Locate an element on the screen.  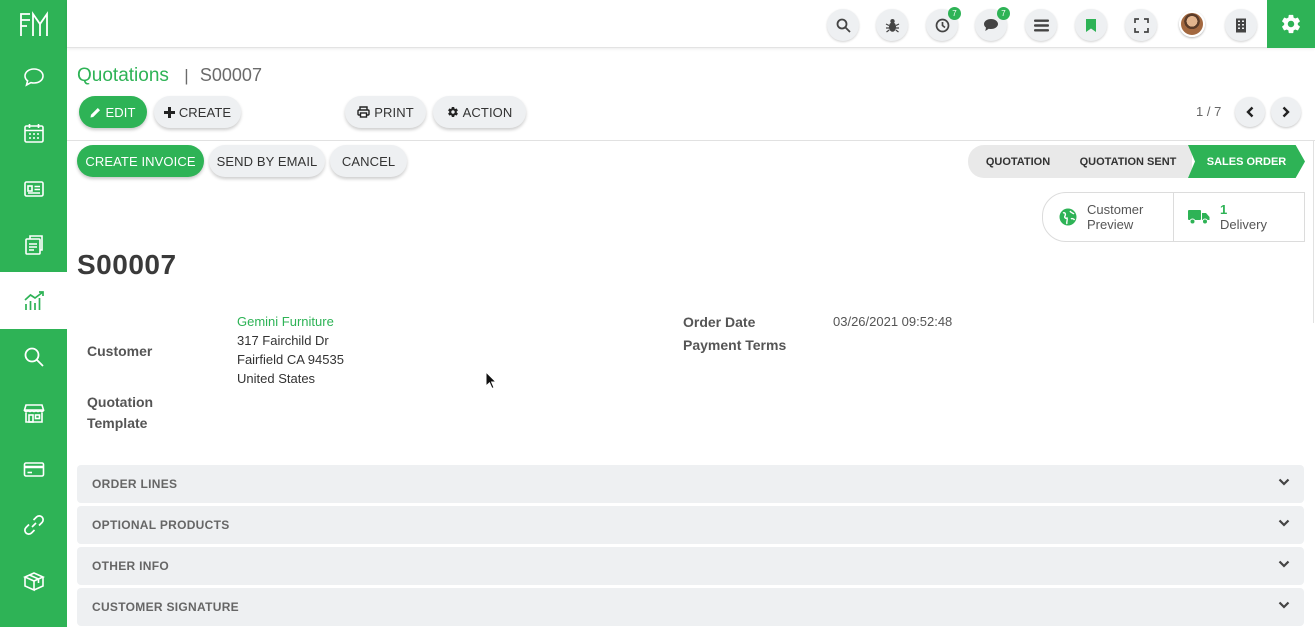
send-by-email-label: SEND BY EMAIL is located at coordinates (267, 161).